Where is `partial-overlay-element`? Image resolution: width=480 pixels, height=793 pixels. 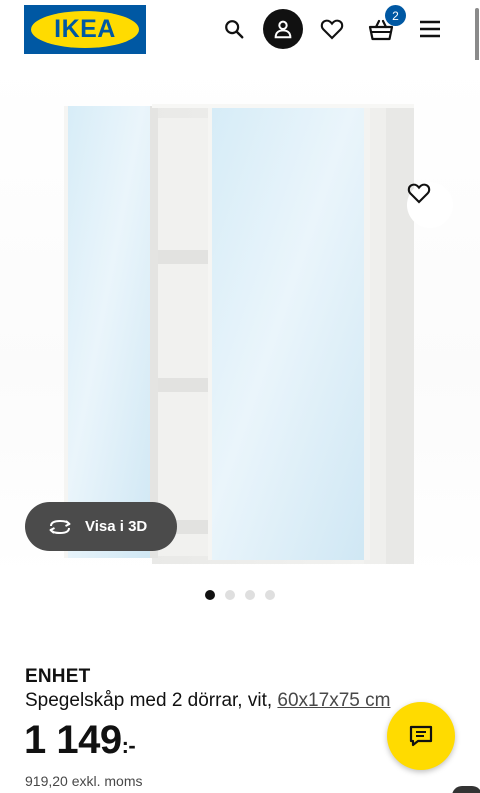 partial-overlay-element is located at coordinates (466, 789).